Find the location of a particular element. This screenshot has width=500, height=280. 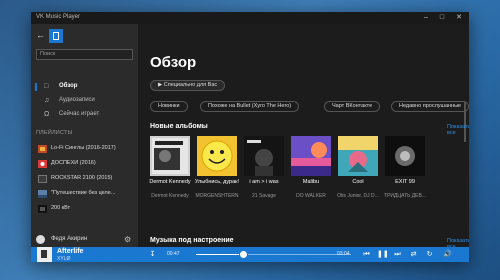

time-current: 00:47 is located at coordinates (173, 254).